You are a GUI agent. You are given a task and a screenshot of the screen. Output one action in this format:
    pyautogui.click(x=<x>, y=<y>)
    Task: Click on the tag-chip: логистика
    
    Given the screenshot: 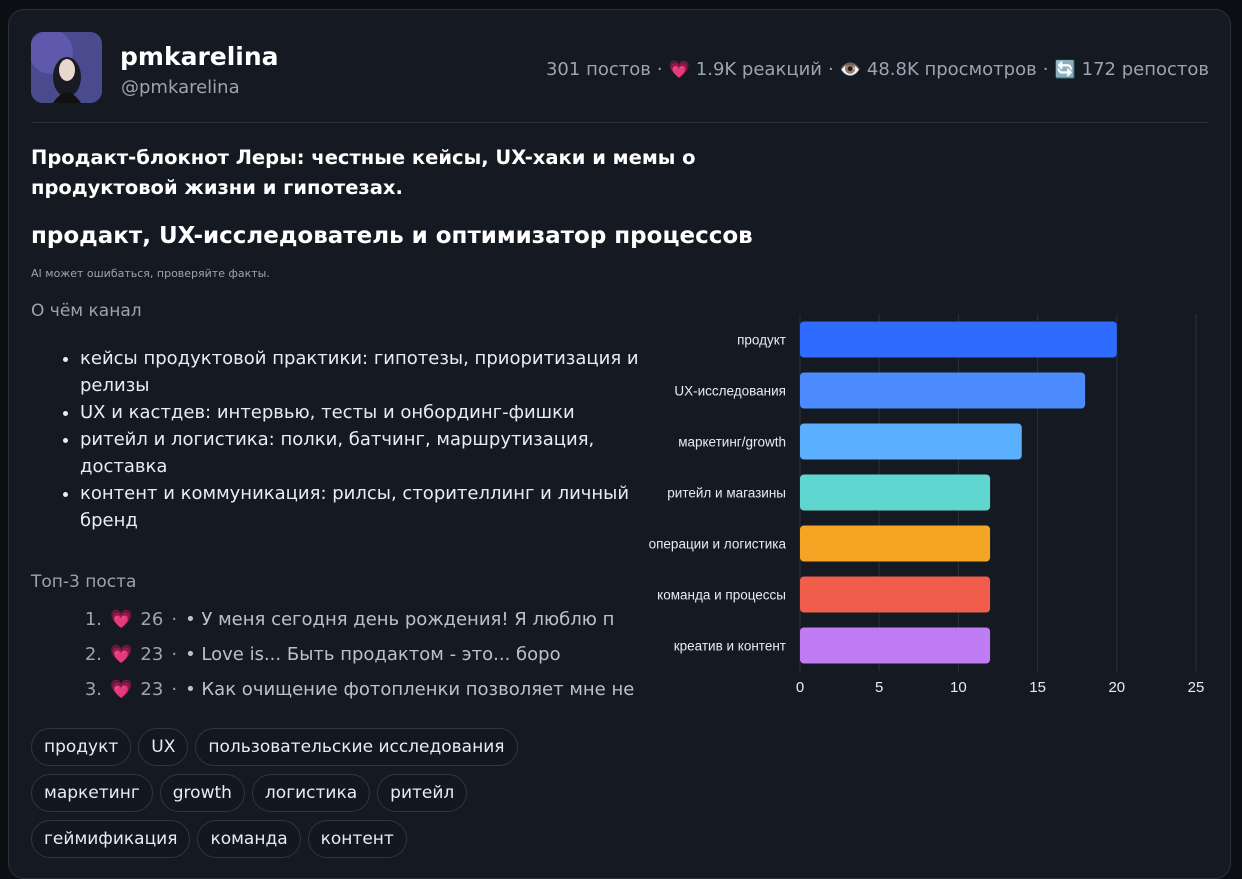 What is the action you would take?
    pyautogui.click(x=311, y=793)
    